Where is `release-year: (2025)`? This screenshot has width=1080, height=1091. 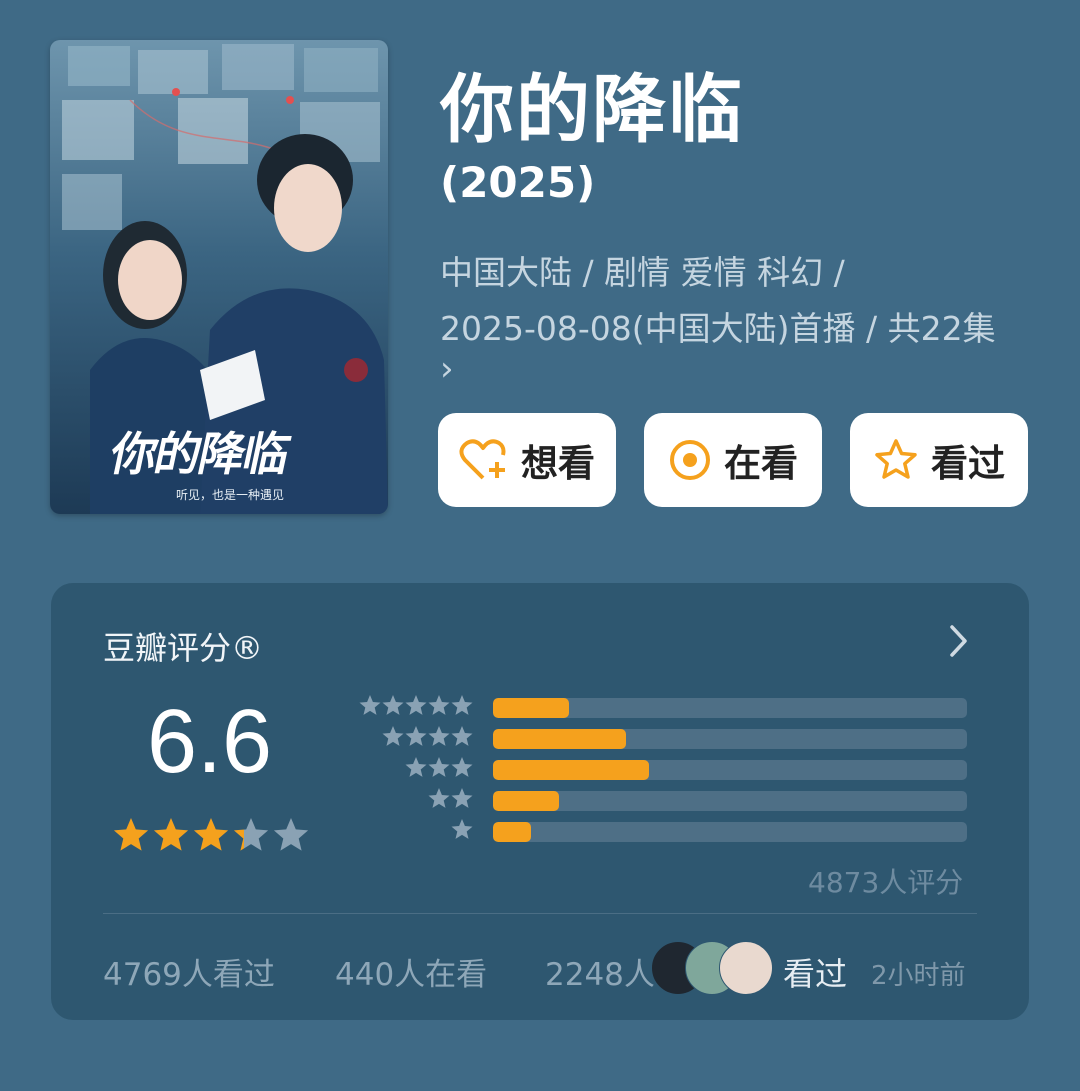 release-year: (2025) is located at coordinates (518, 182).